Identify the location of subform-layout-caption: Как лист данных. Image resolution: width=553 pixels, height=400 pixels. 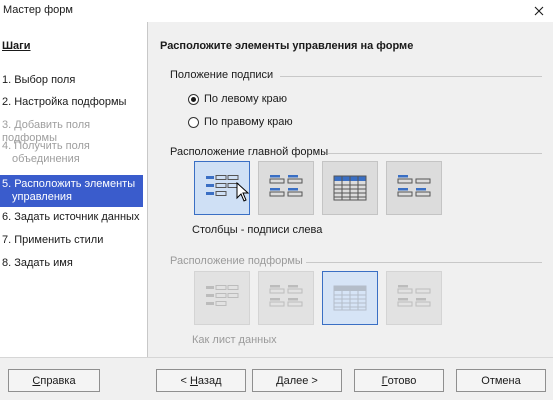
(234, 340).